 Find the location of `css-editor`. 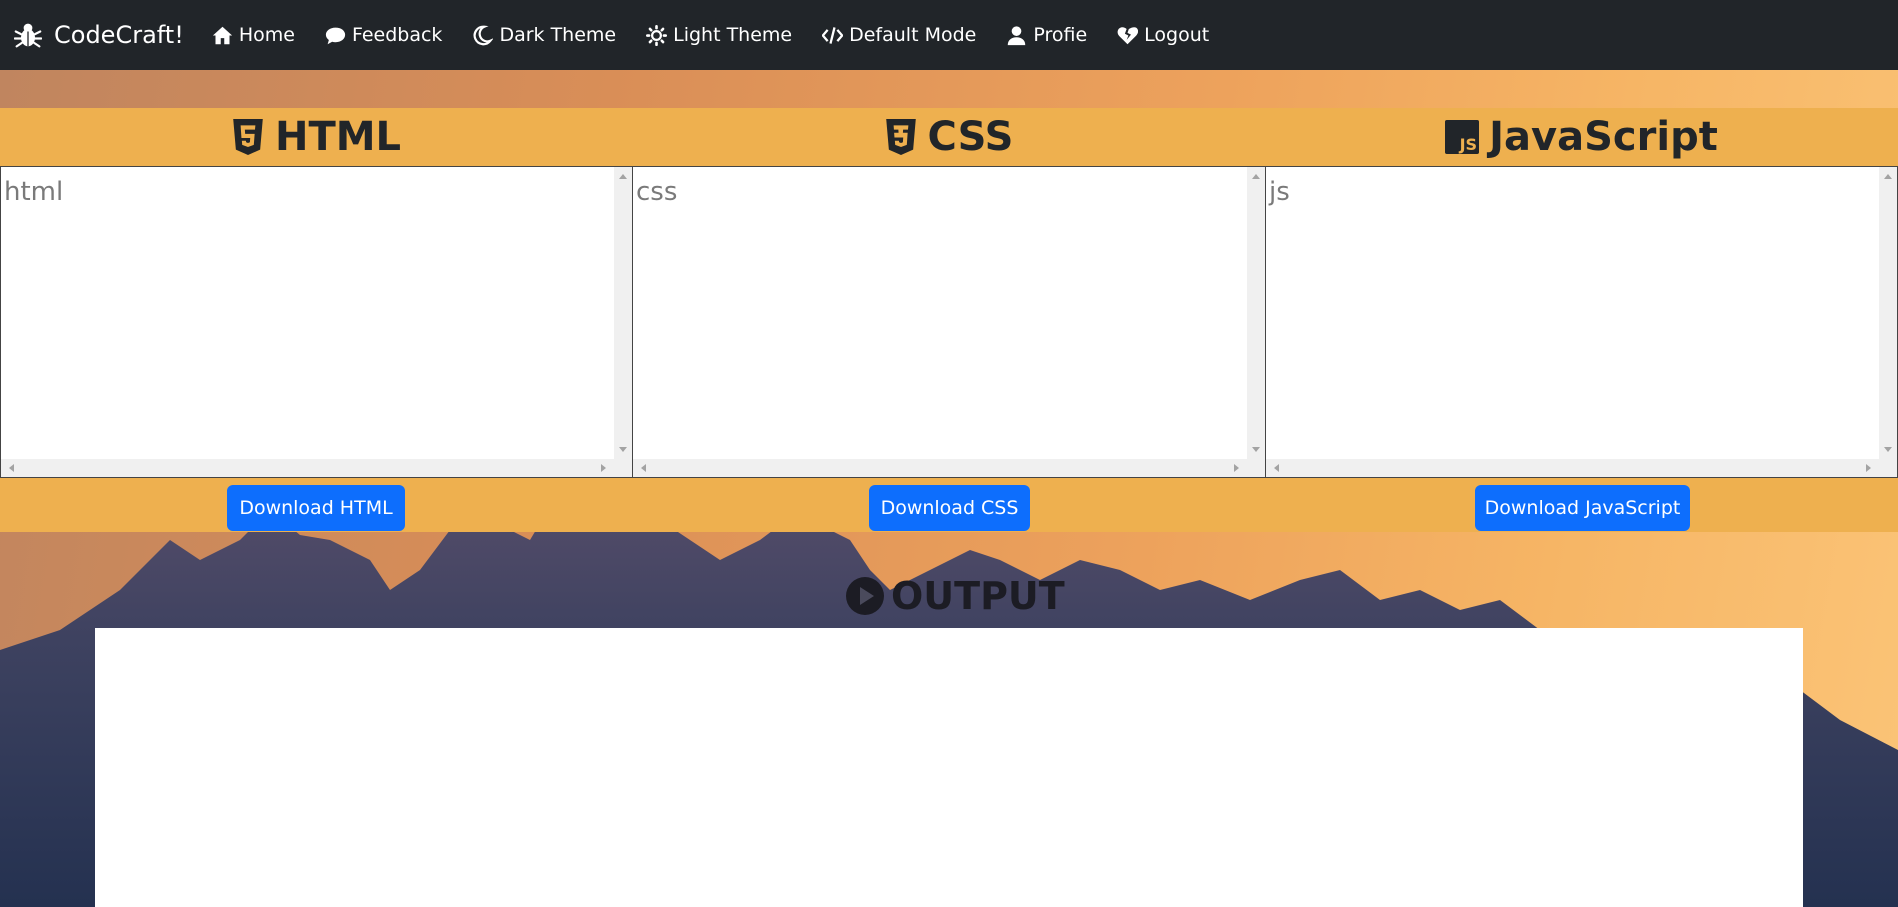

css-editor is located at coordinates (949, 322).